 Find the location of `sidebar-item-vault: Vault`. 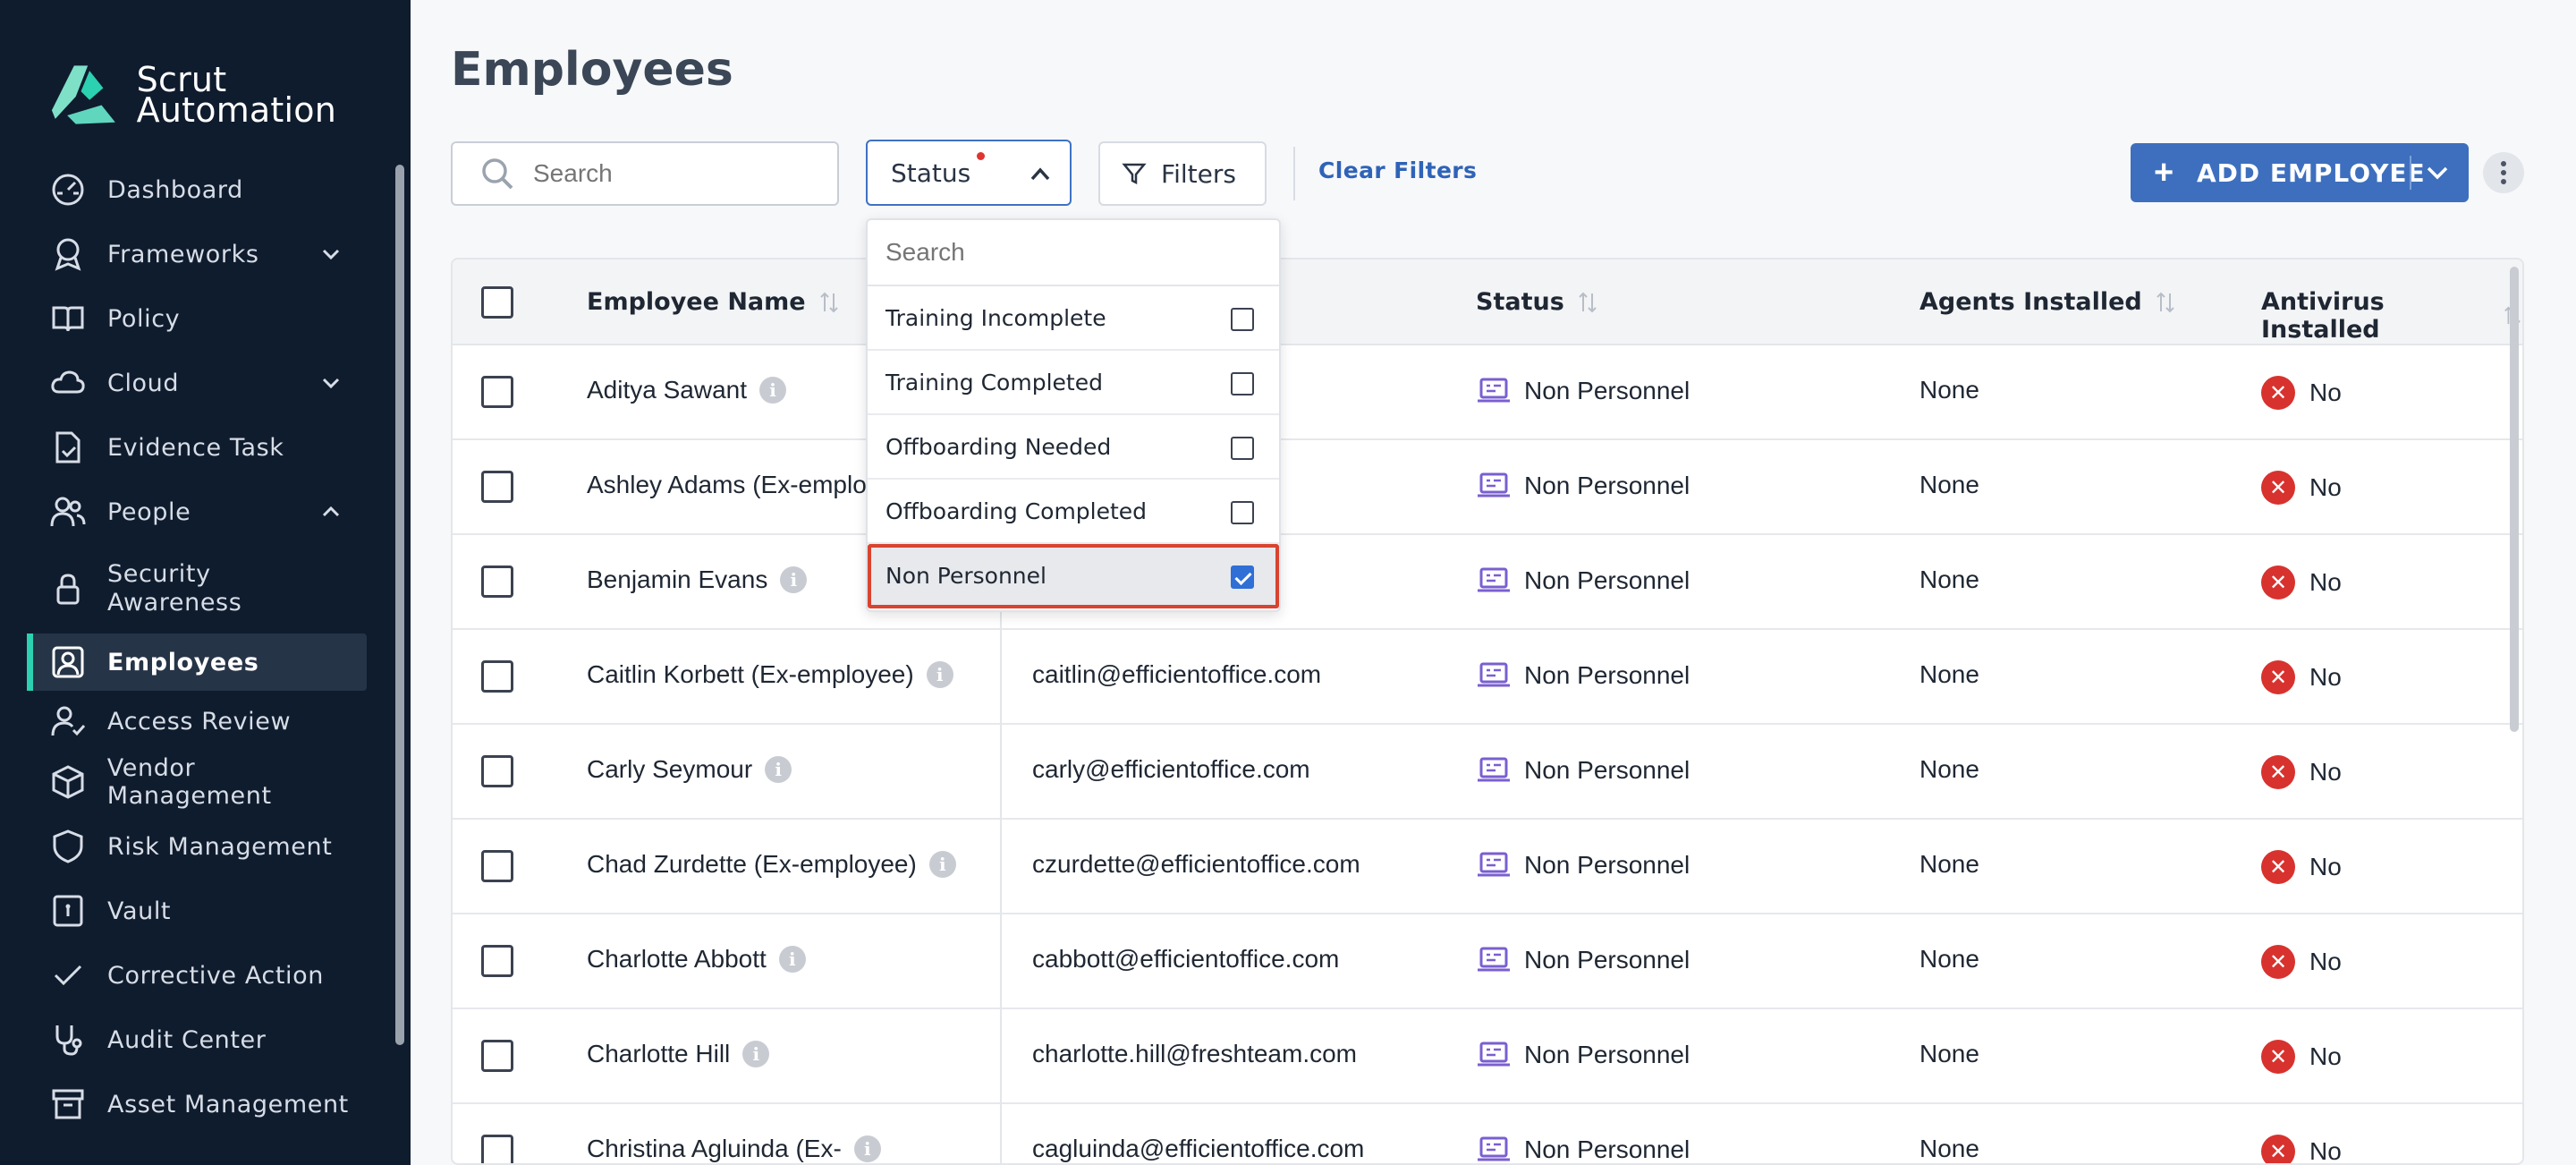

sidebar-item-vault: Vault is located at coordinates (197, 911).